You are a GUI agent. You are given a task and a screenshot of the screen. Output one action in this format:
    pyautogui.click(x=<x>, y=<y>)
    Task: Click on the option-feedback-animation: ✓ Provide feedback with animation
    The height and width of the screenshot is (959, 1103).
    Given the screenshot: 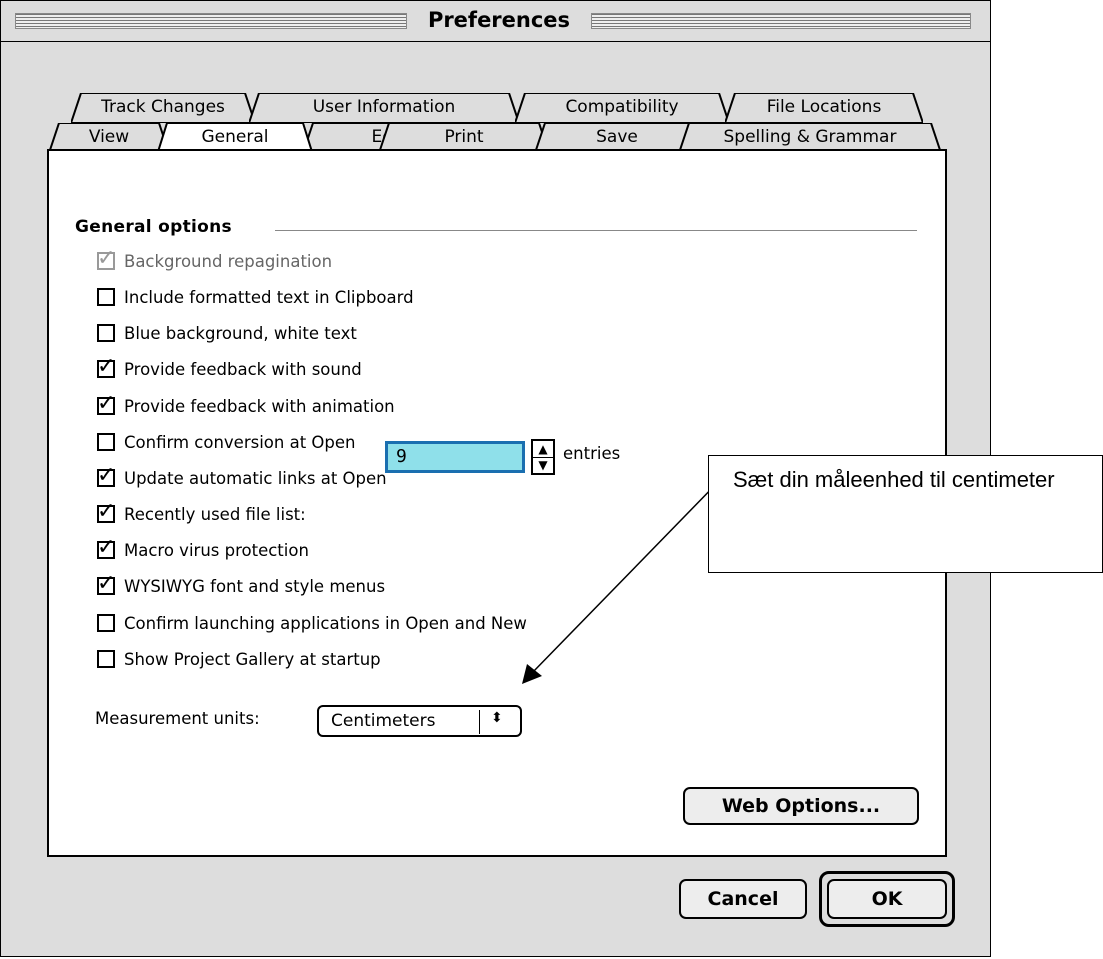 What is the action you would take?
    pyautogui.click(x=246, y=405)
    